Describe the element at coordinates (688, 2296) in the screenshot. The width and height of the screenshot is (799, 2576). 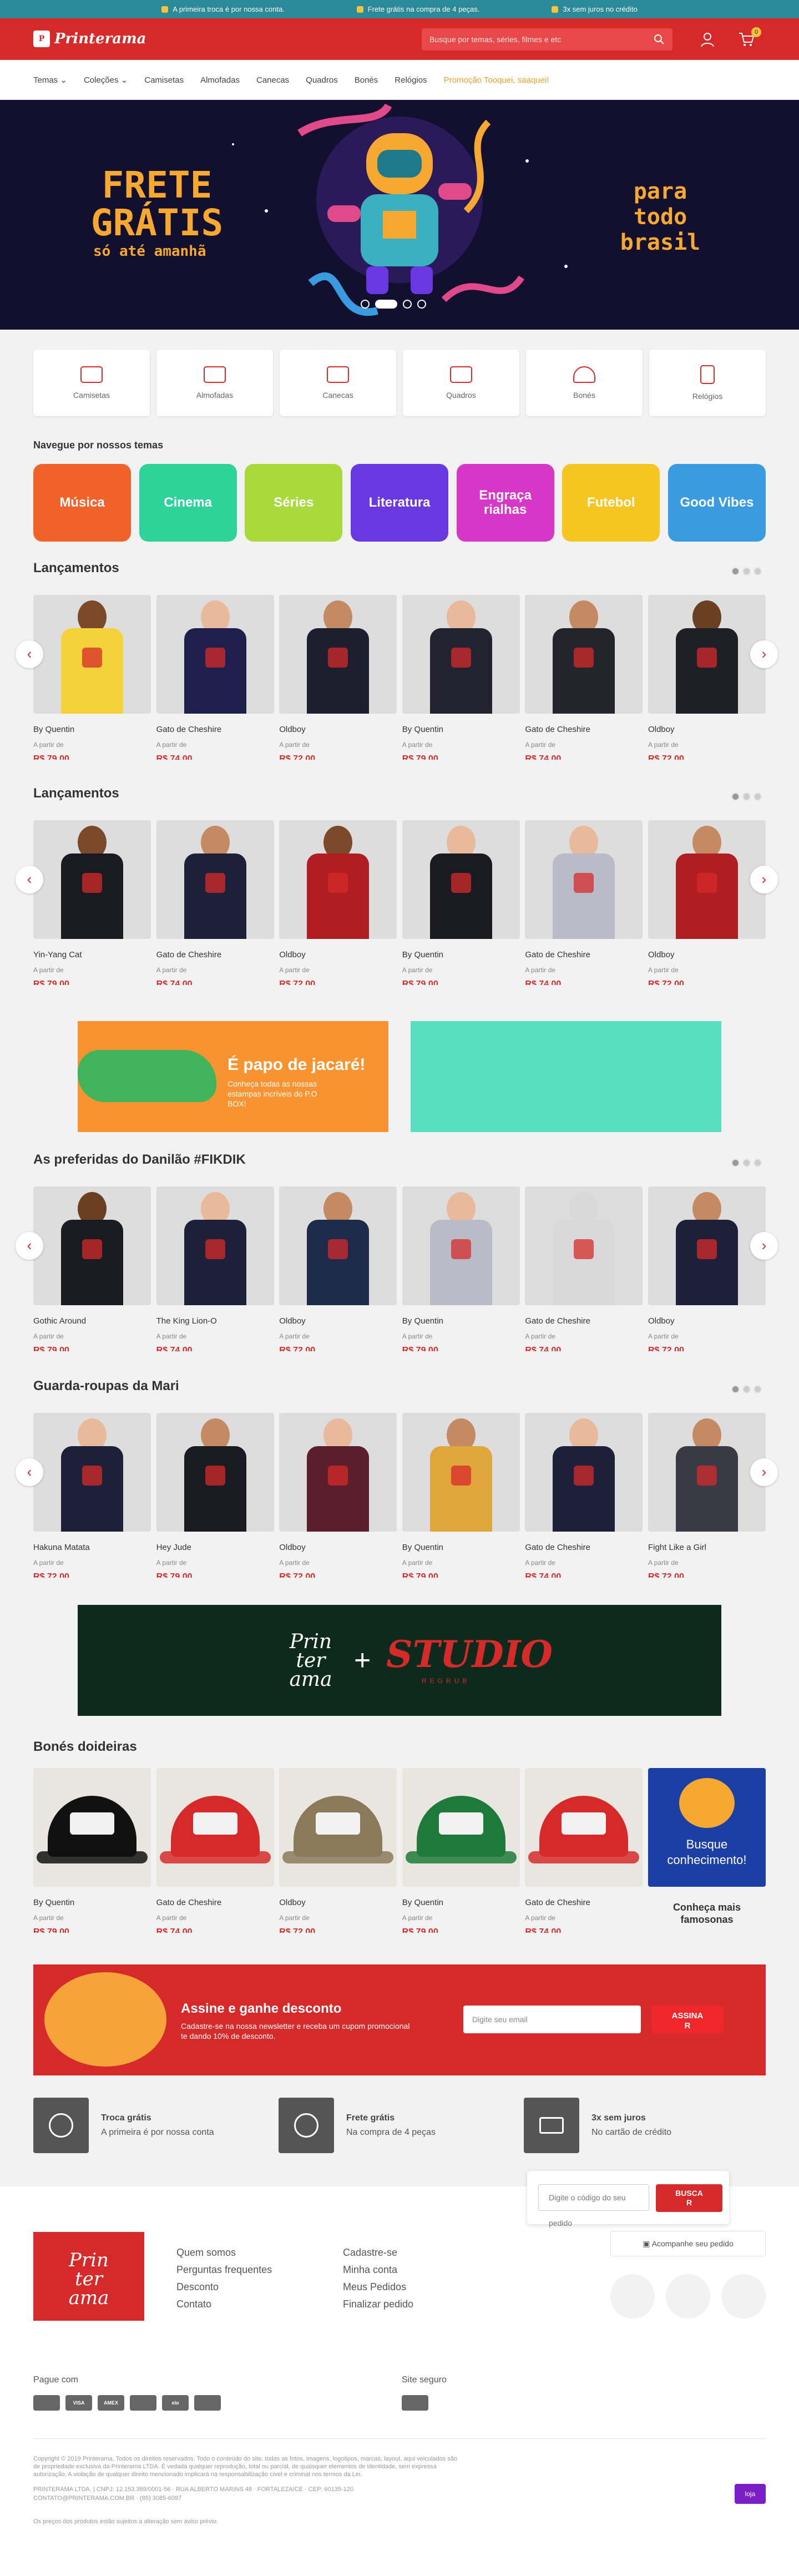
I see `social-instagram-icon` at that location.